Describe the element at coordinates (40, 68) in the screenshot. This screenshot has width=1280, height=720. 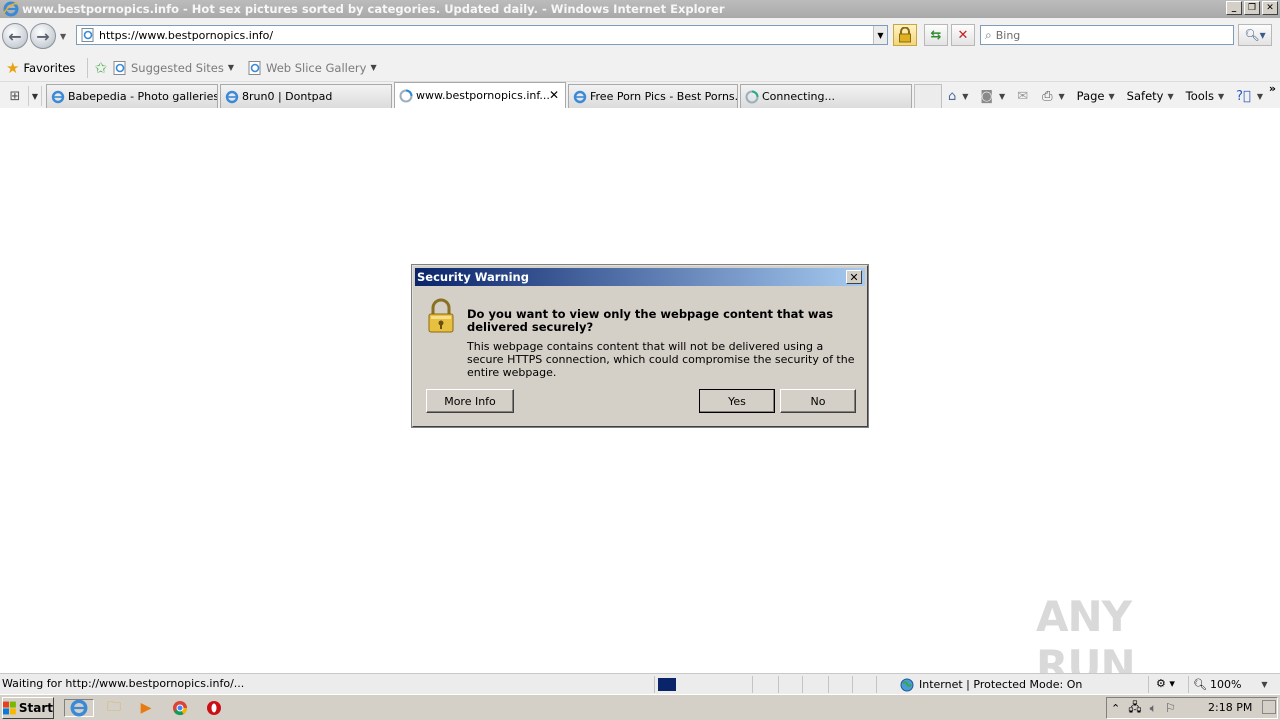
I see `favorites-button: ★ Favorites` at that location.